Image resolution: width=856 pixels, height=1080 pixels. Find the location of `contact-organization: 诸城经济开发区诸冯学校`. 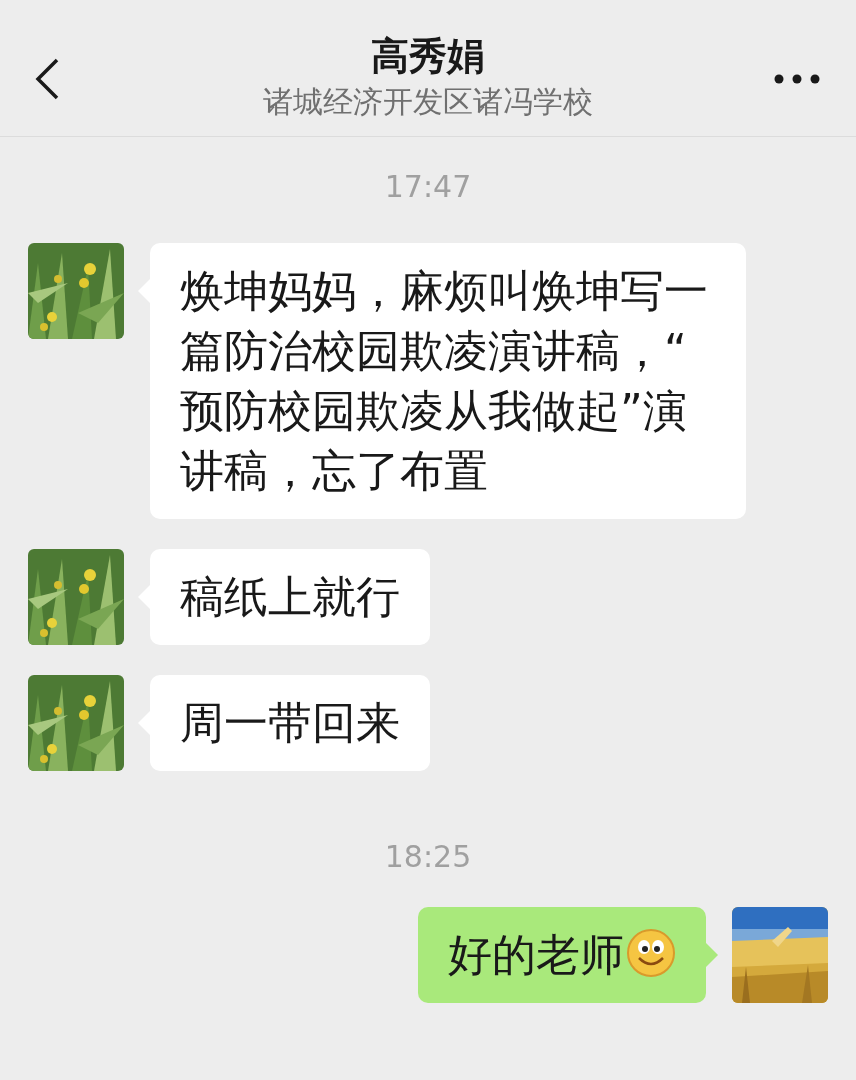

contact-organization: 诸城经济开发区诸冯学校 is located at coordinates (428, 102).